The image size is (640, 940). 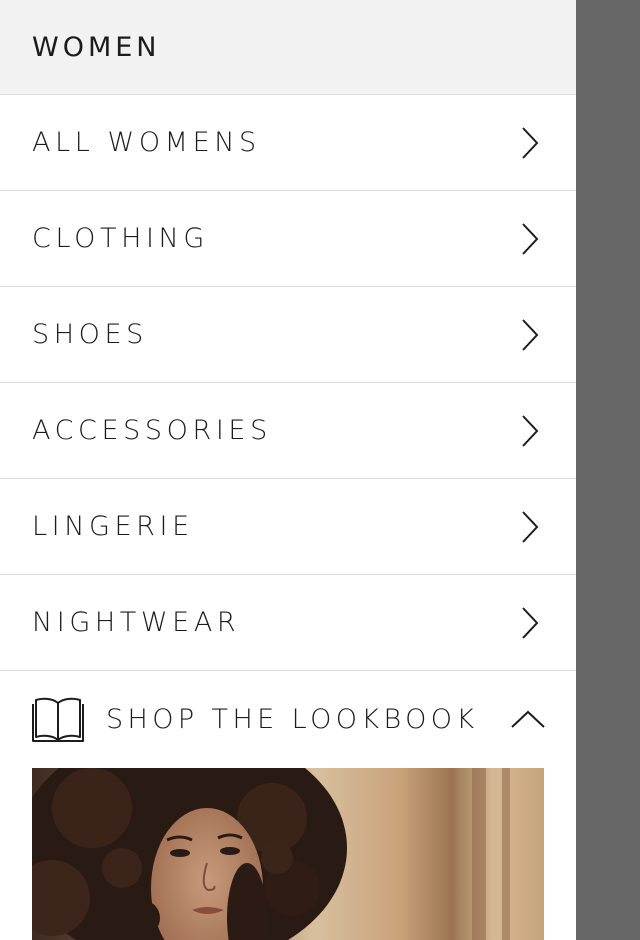 What do you see at coordinates (288, 431) in the screenshot?
I see `menu-item-accessories: ACCESSORIES` at bounding box center [288, 431].